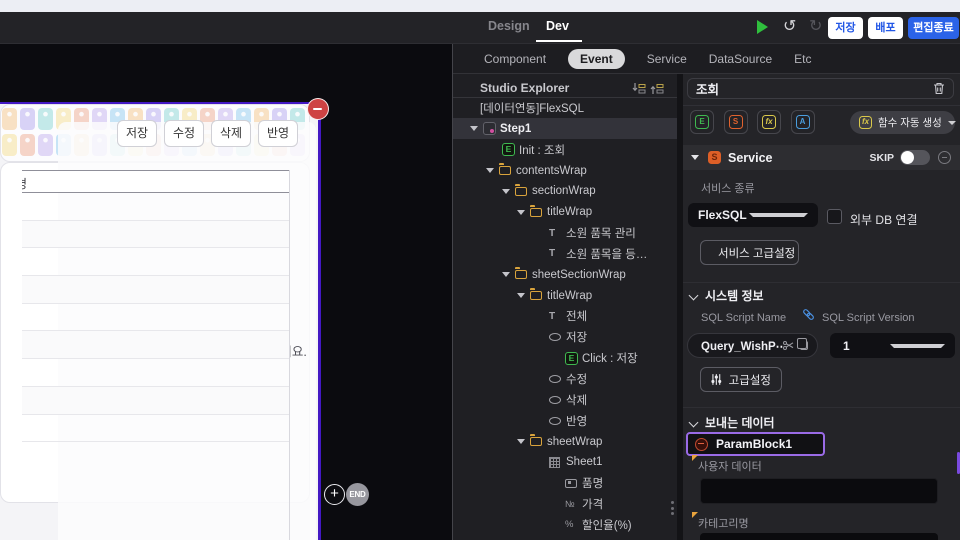 The height and width of the screenshot is (540, 960). I want to click on service-advanced-button: 서비스 고급설정, so click(749, 252).